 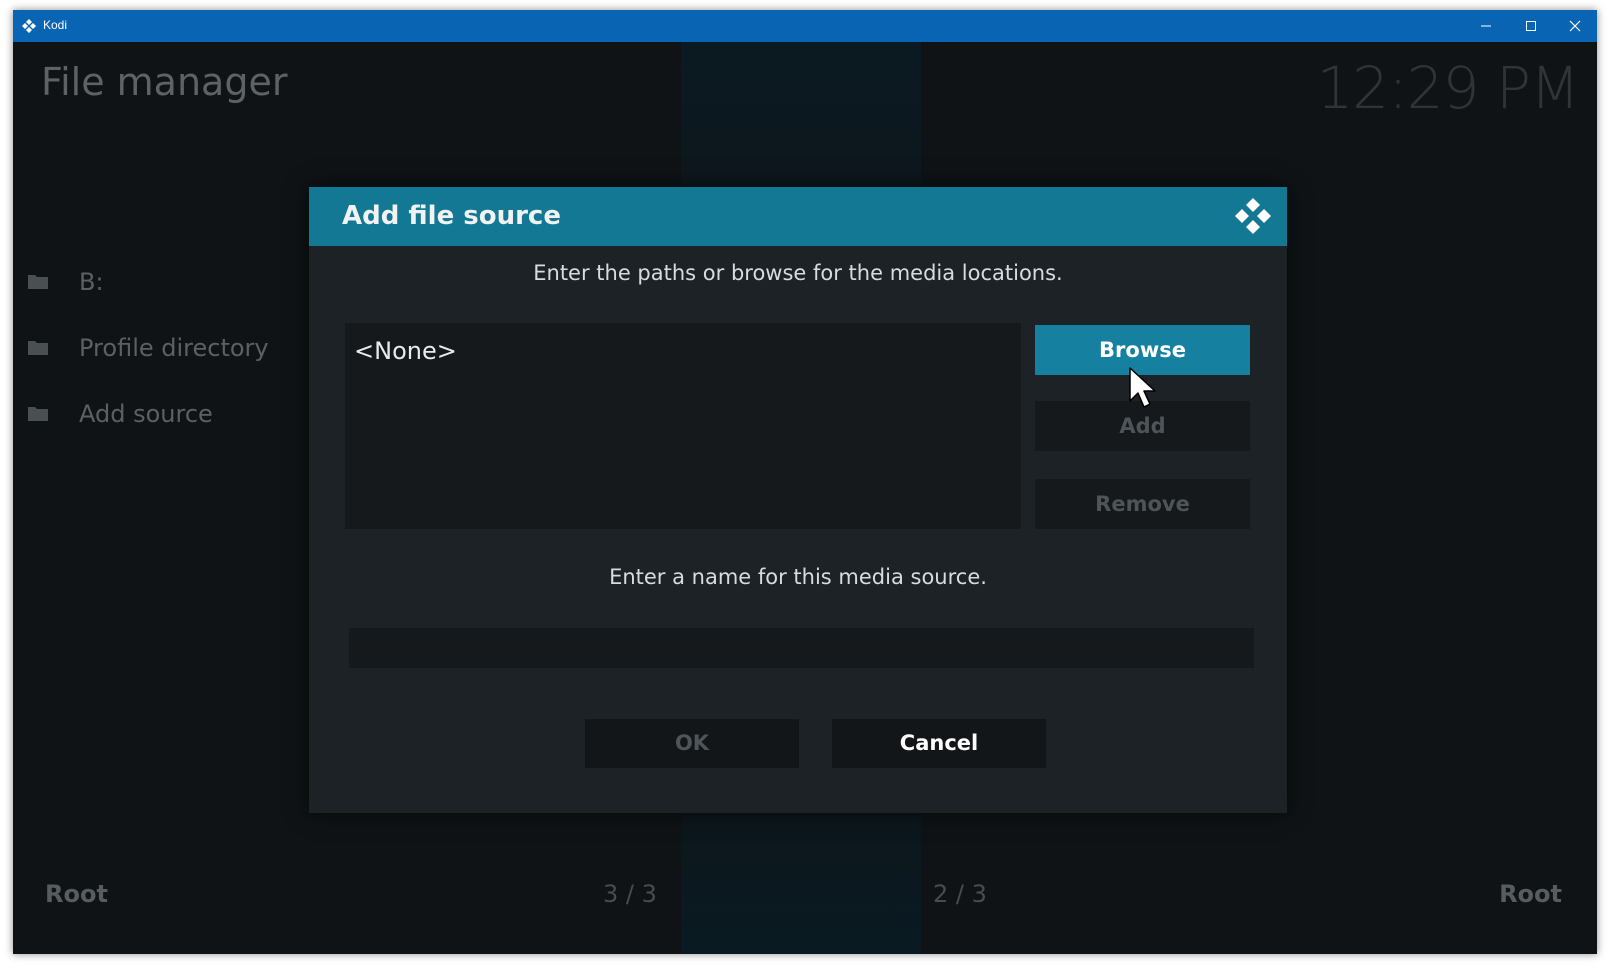 What do you see at coordinates (1253, 216) in the screenshot?
I see `kodi-logo-icon` at bounding box center [1253, 216].